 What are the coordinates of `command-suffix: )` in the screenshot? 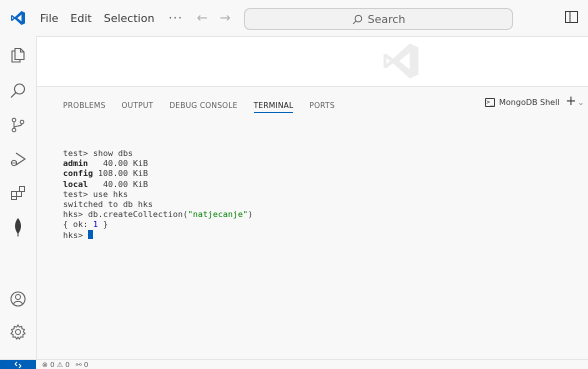 It's located at (250, 214).